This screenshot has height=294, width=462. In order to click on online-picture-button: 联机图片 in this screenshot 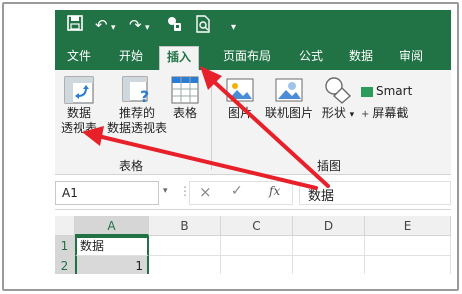, I will do `click(289, 98)`.